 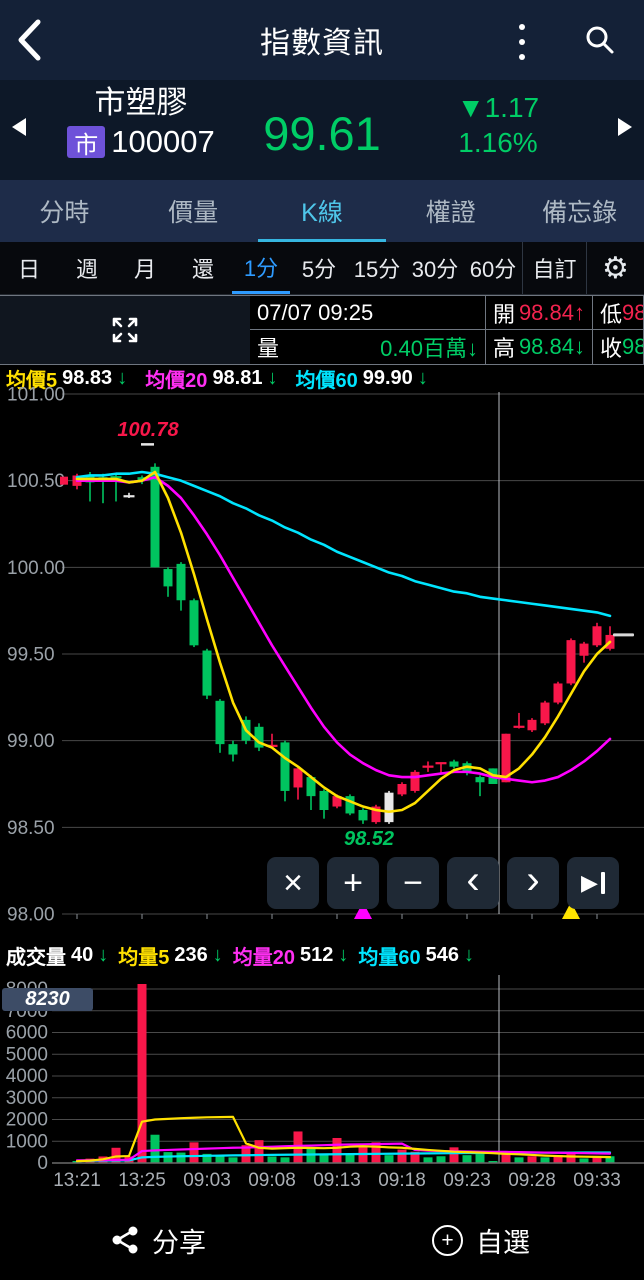 I want to click on volume-ma-legend: 成交量 40 ↓ 均量5 236 ↓ 均量20 512 ↓ 均量60 546 ↓, so click(x=322, y=955).